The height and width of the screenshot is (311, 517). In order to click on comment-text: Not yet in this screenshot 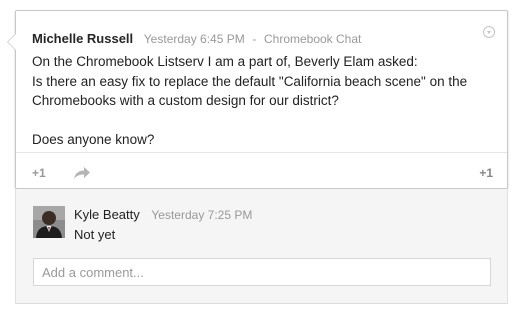, I will do `click(95, 234)`.